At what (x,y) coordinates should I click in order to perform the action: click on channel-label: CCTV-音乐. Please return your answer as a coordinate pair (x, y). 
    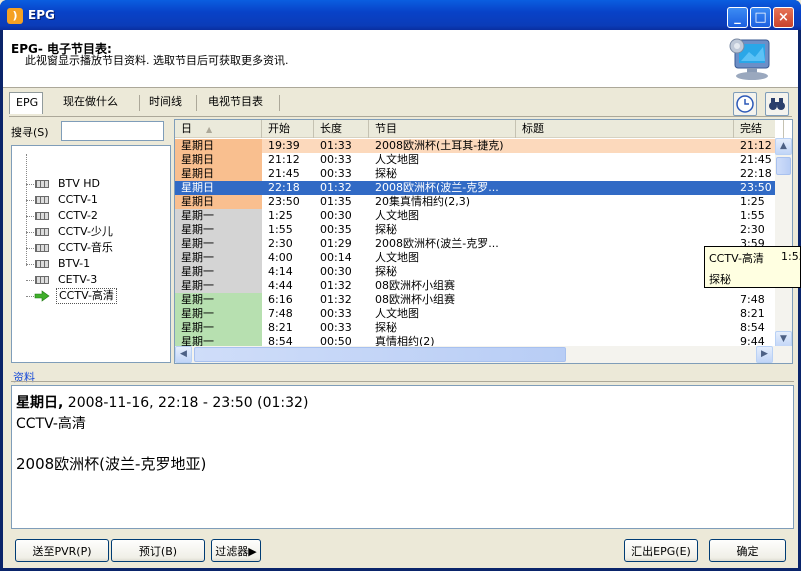
    Looking at the image, I should click on (85, 247).